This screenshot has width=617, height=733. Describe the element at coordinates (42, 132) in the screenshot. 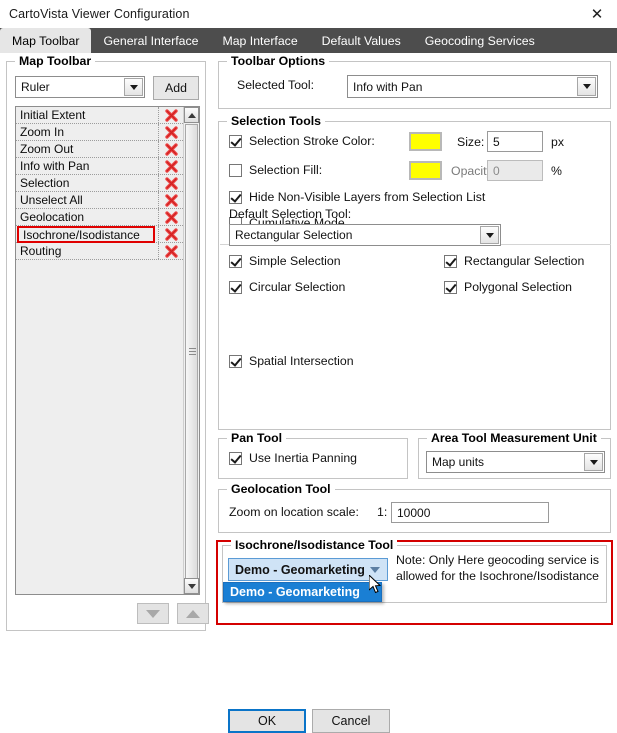

I see `list-item-label: Zoom In` at that location.